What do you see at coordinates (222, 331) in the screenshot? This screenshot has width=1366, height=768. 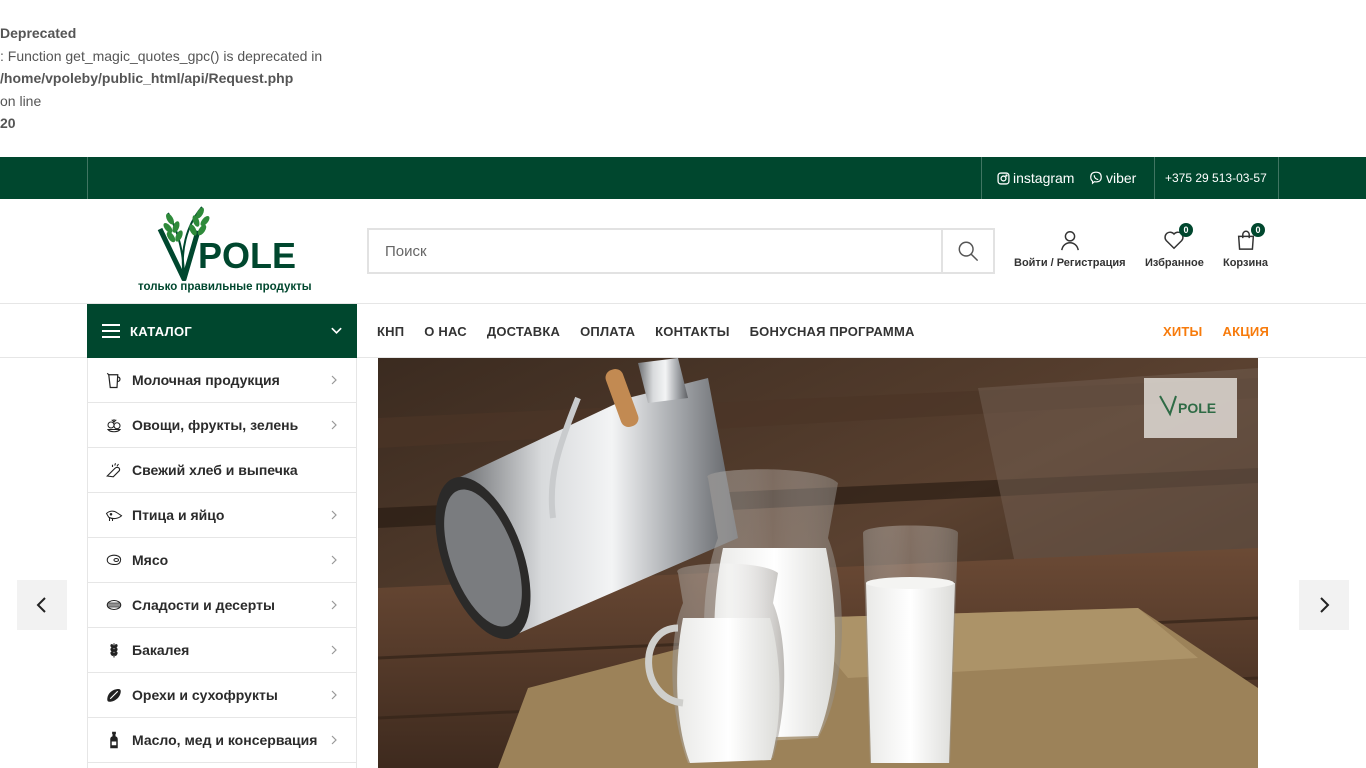 I see `catalog-toggle: КАТАЛОГ` at bounding box center [222, 331].